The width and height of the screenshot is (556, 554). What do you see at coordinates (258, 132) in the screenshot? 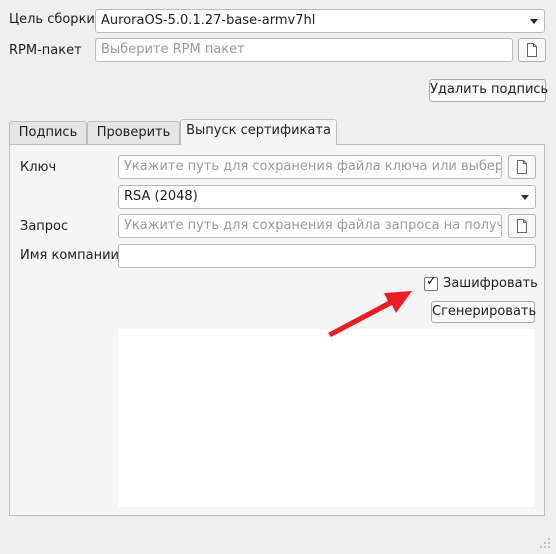
I see `tab-certificate-issue: Выпуск сертификата` at bounding box center [258, 132].